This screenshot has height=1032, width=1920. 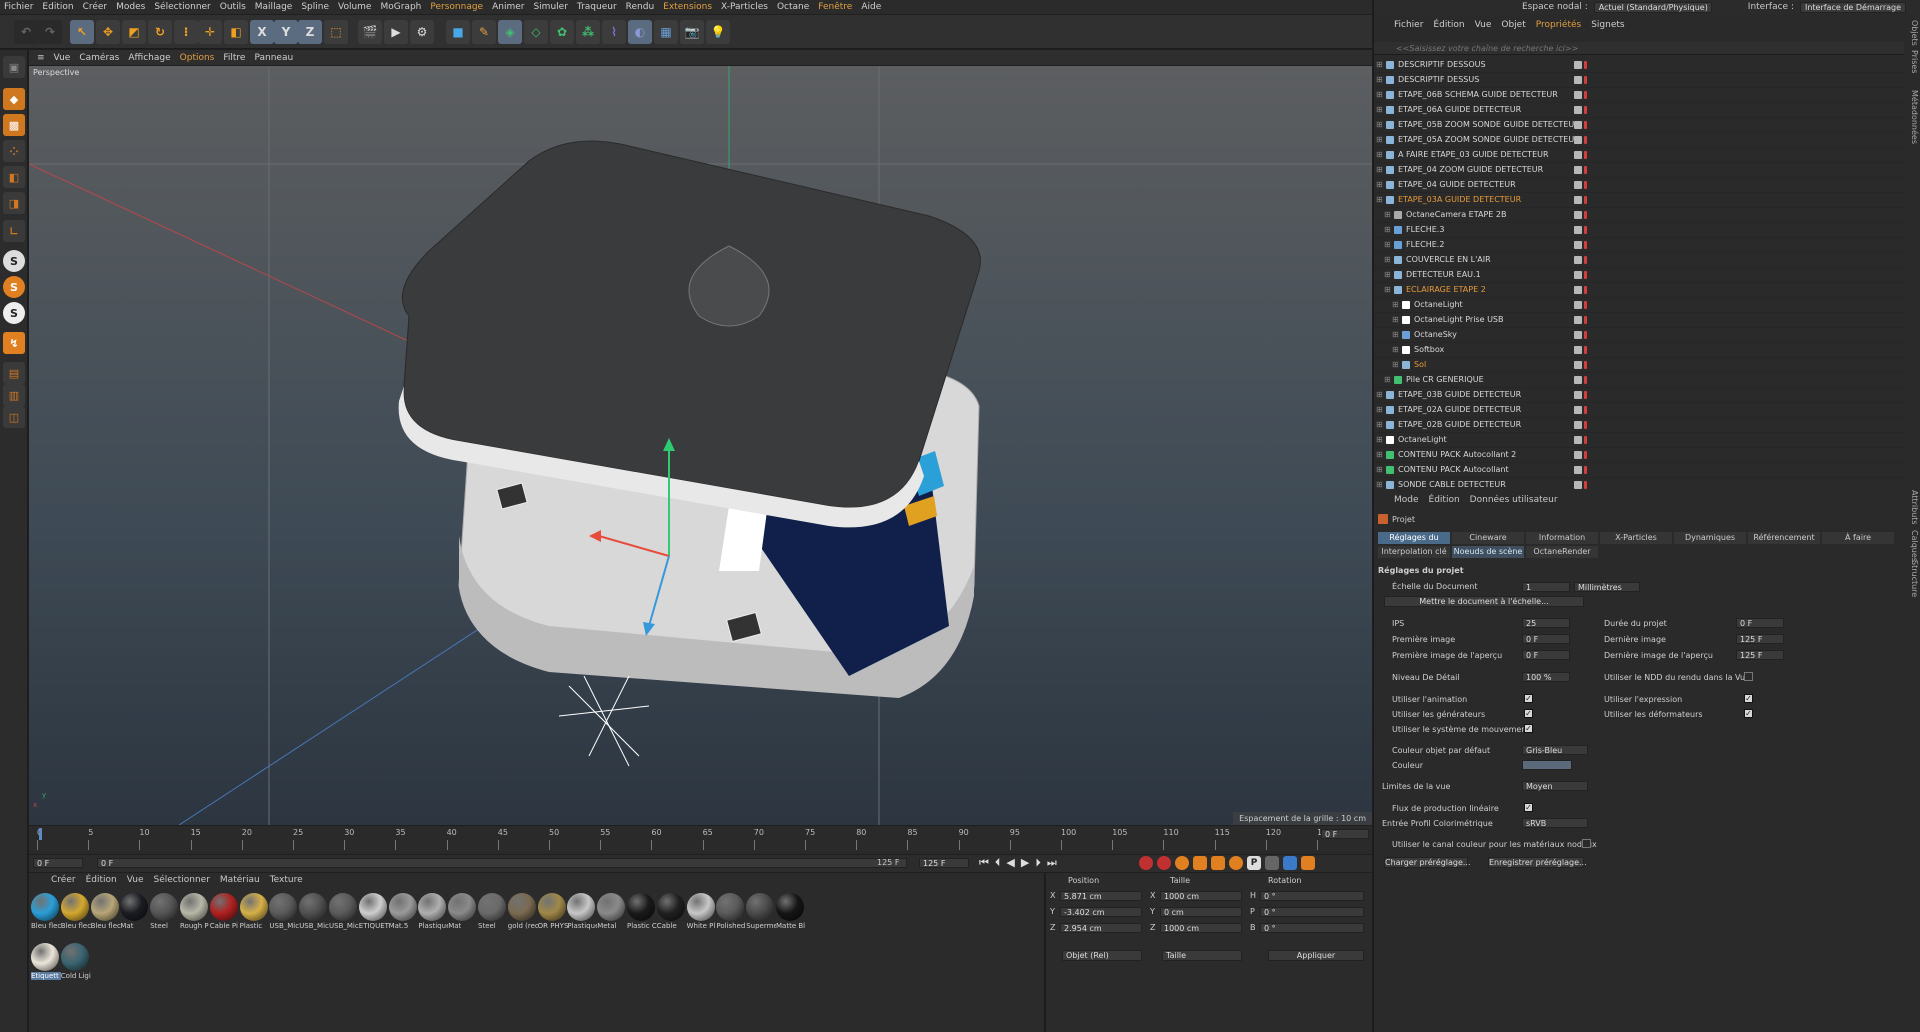 What do you see at coordinates (1710, 538) in the screenshot?
I see `attribute-tab: Dynamiques` at bounding box center [1710, 538].